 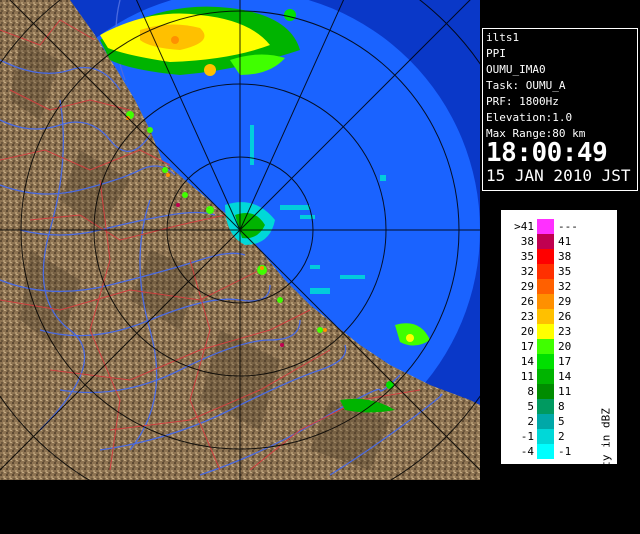 What do you see at coordinates (530, 406) in the screenshot?
I see `legend-low-value: 5` at bounding box center [530, 406].